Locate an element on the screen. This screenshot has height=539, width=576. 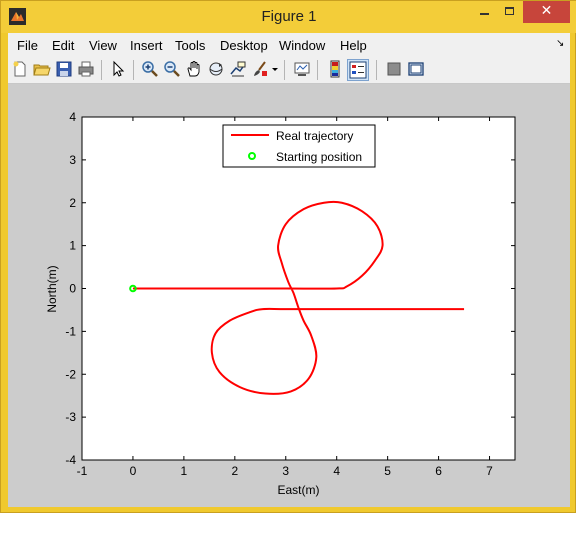
close-button: ✕ is located at coordinates (546, 12).